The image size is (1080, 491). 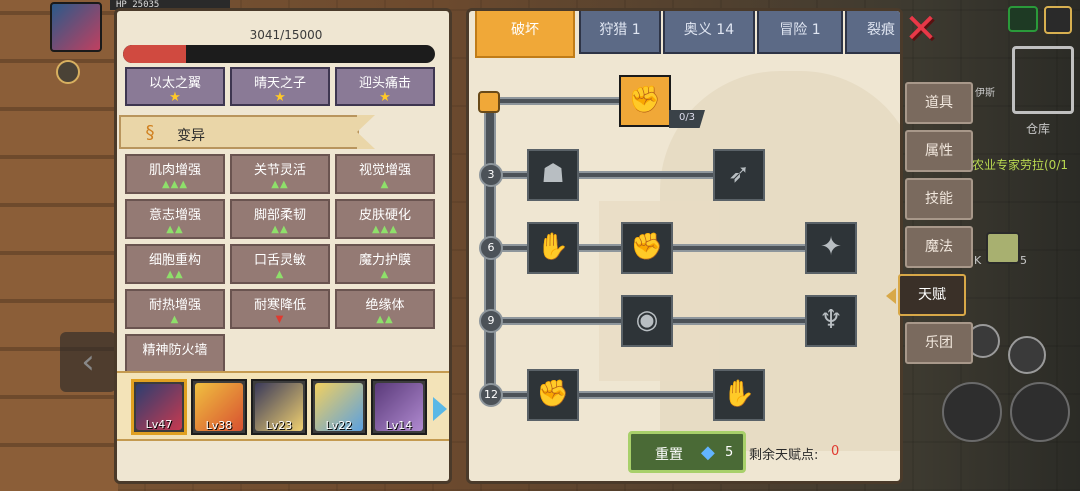 What do you see at coordinates (491, 395) in the screenshot?
I see `tier-marker: 12` at bounding box center [491, 395].